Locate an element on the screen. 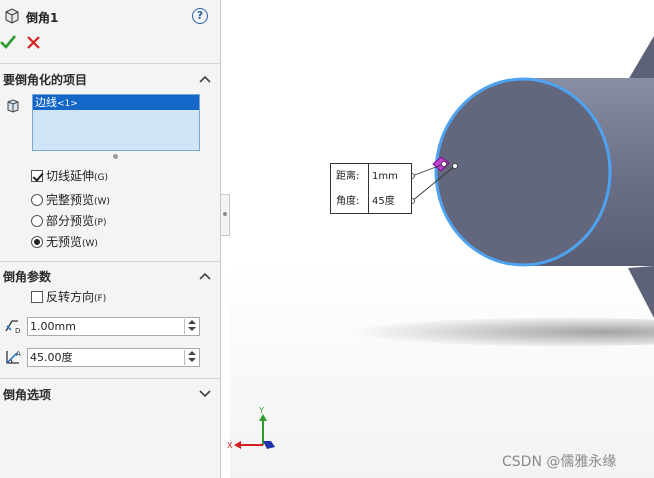 The width and height of the screenshot is (654, 478). triad-x-arrow is located at coordinates (237, 445).